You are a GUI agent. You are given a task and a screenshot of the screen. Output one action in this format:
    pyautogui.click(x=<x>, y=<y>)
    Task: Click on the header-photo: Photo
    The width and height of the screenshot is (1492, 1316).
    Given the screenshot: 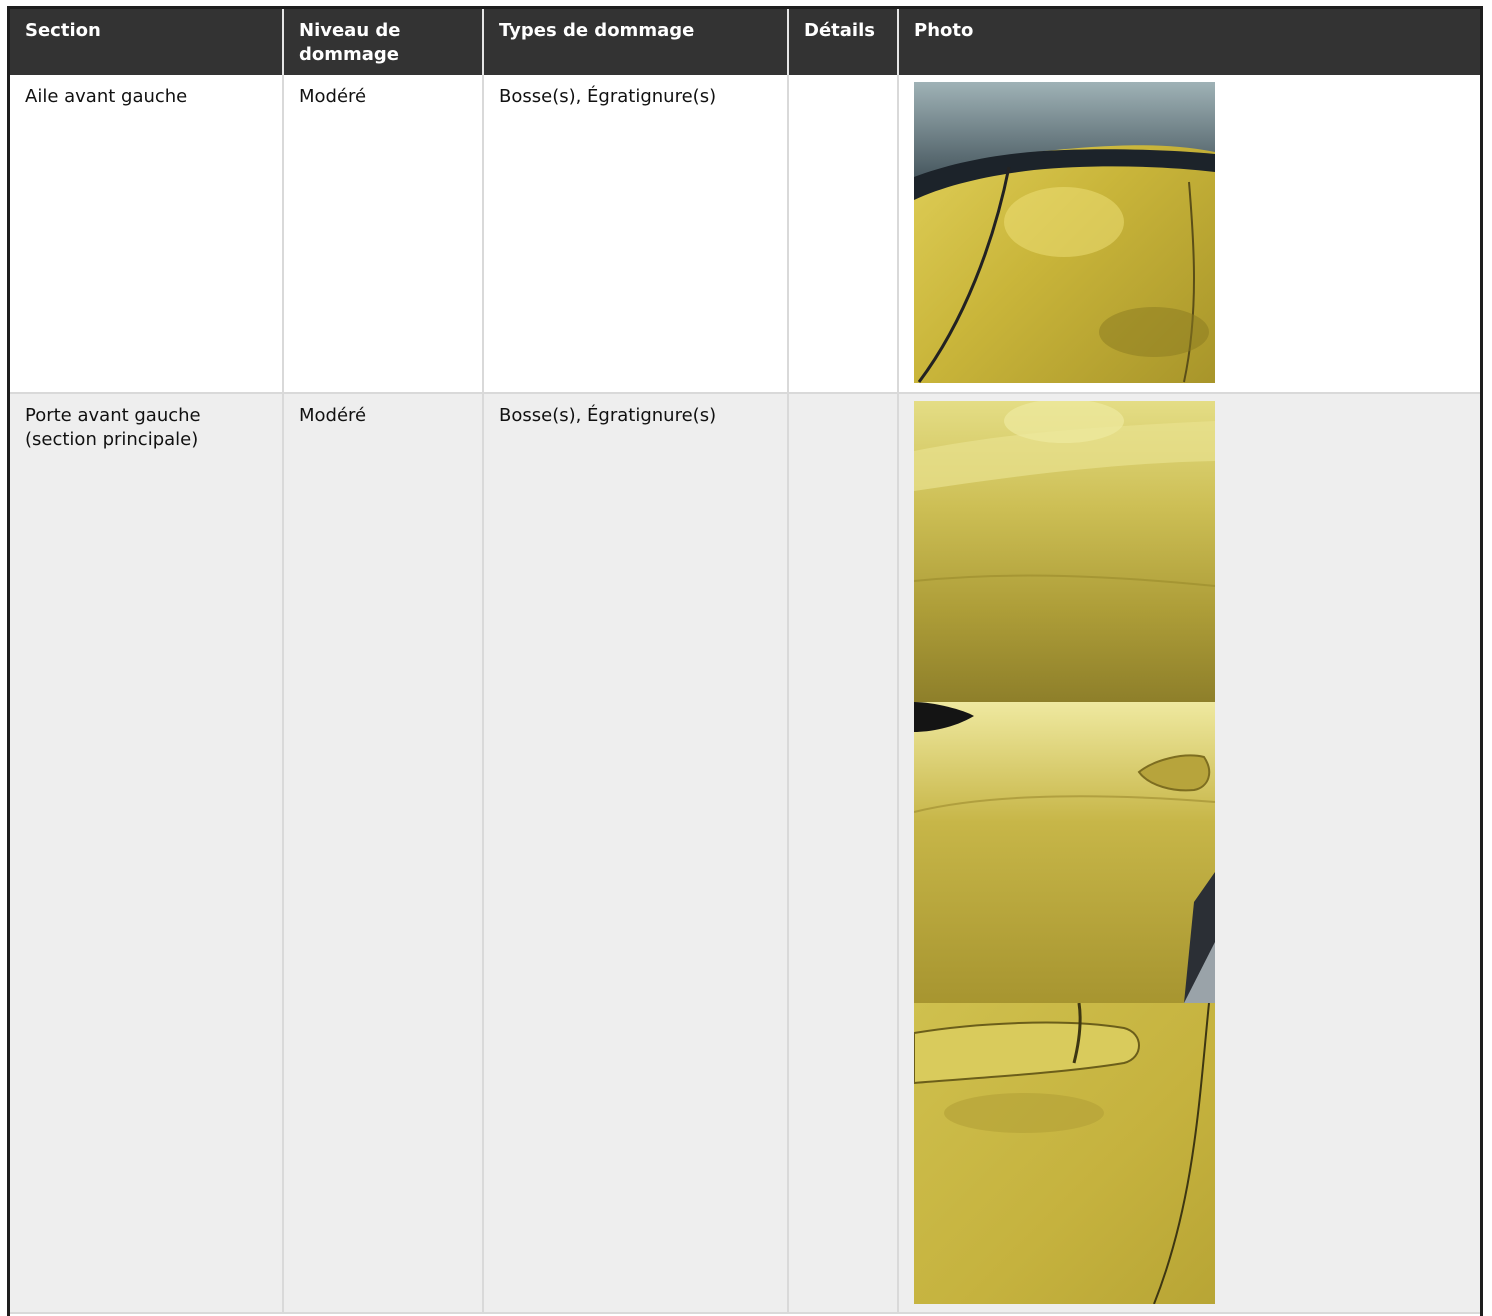 What is the action you would take?
    pyautogui.click(x=1189, y=42)
    